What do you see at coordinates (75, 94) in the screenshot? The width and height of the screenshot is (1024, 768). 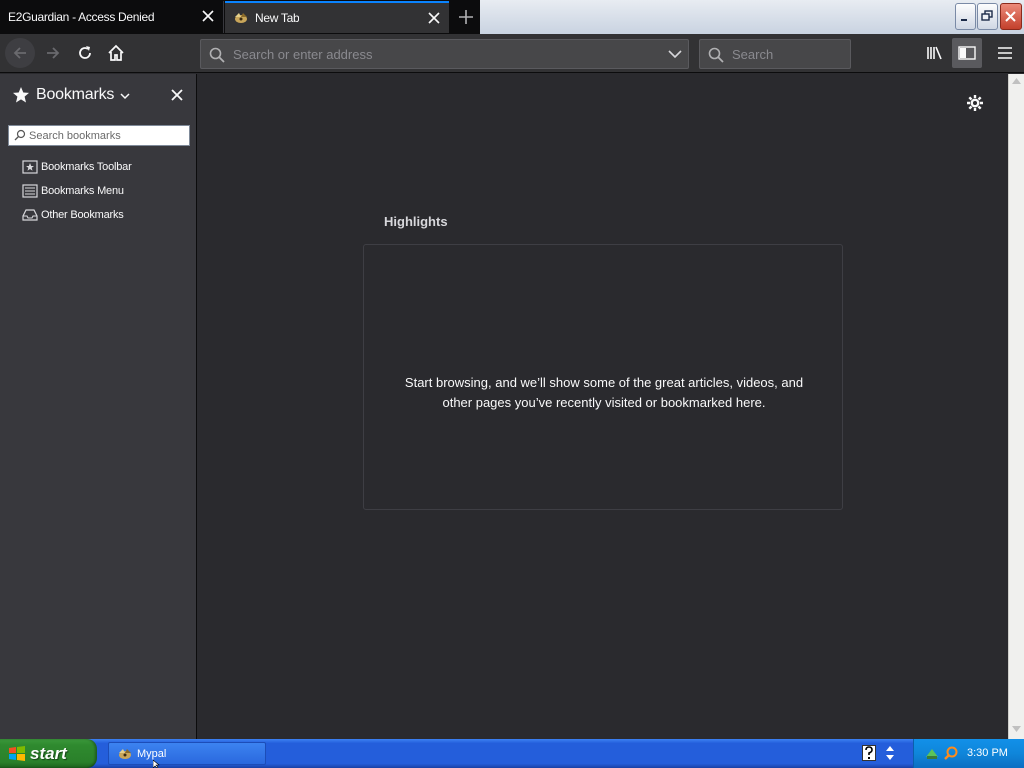 I see `sidebar-title: Bookmarks` at bounding box center [75, 94].